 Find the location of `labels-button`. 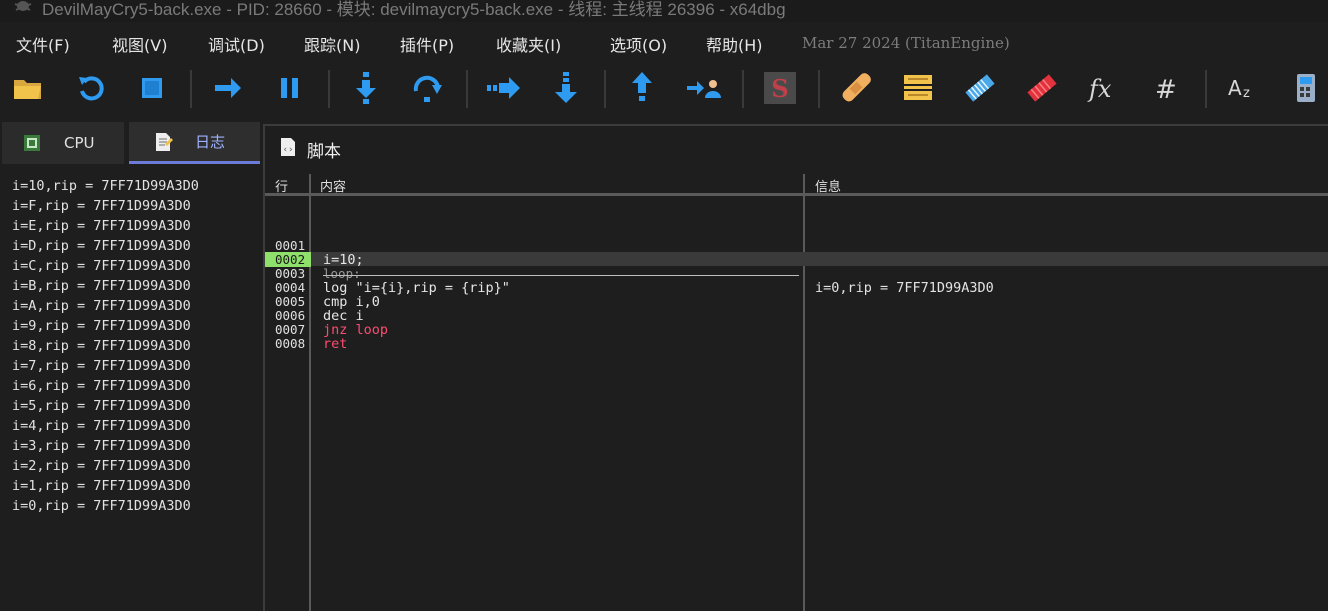

labels-button is located at coordinates (980, 88).